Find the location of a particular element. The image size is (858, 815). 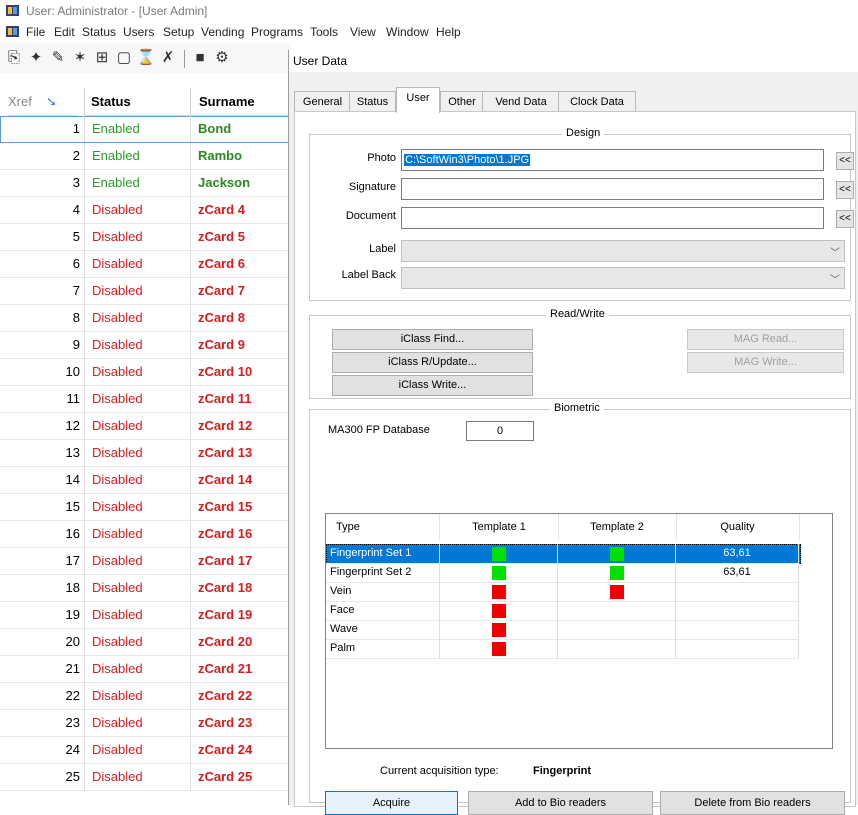

report-icon: ▢ is located at coordinates (124, 58).